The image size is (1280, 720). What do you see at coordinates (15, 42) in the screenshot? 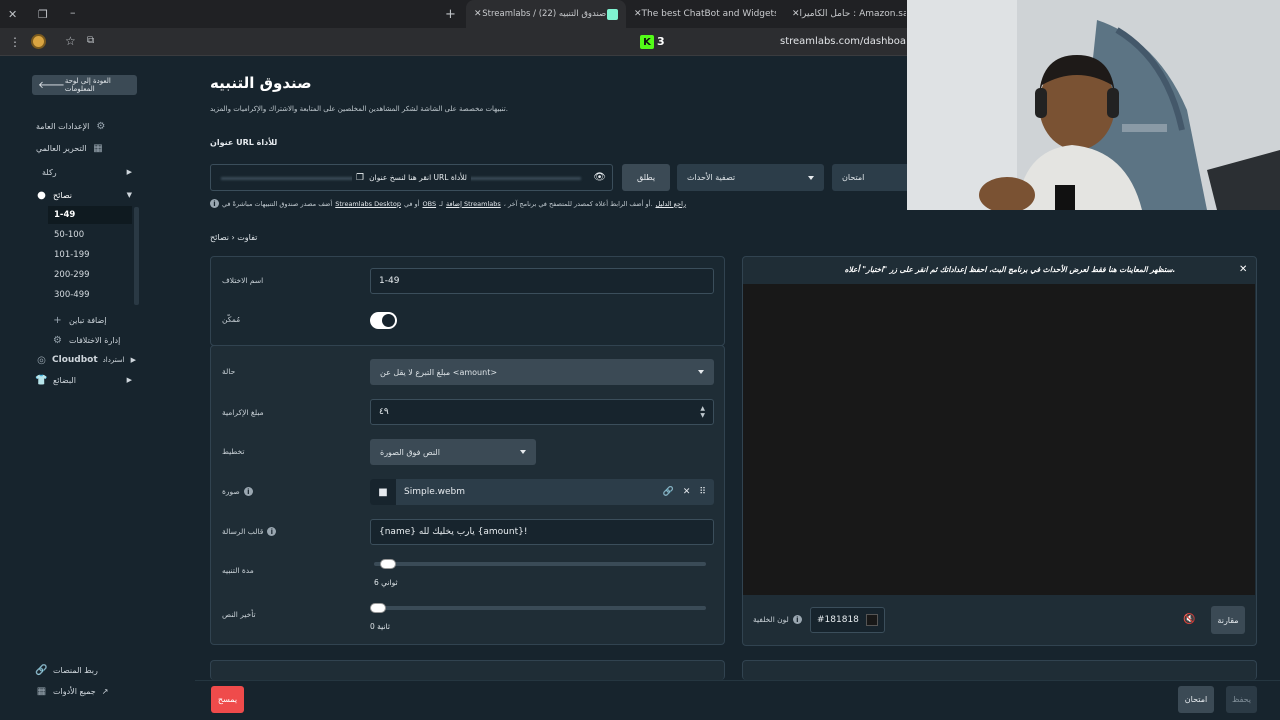
I see `menu-dots-icon: ⋮` at bounding box center [15, 42].